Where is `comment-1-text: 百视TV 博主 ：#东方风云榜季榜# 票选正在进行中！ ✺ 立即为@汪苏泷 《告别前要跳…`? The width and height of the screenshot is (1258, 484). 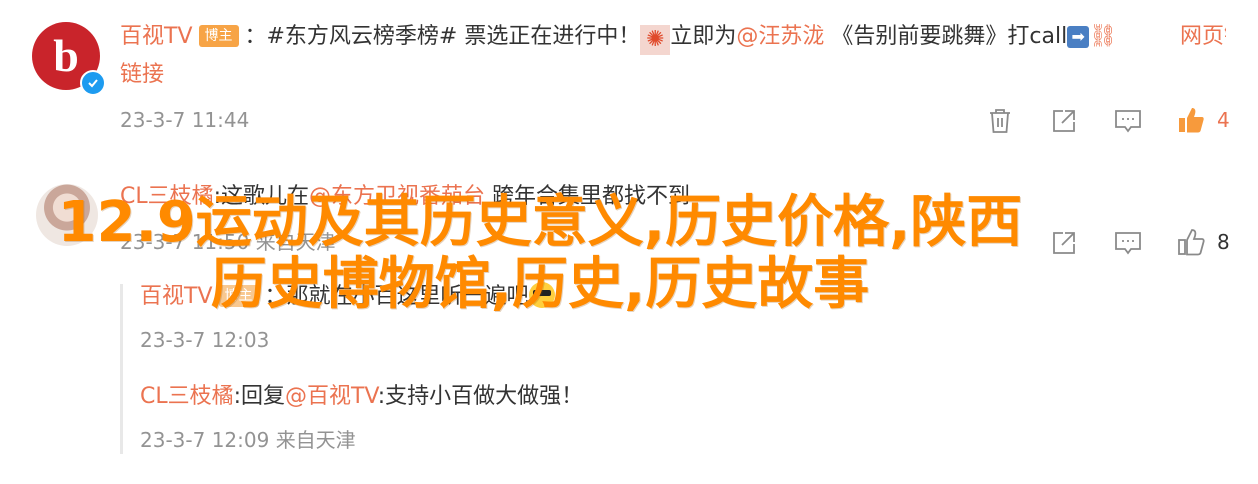
comment-1-text: 百视TV 博主 ：#东方风云榜季榜# 票选正在进行中！ ✺ 立即为@汪苏泷 《告别前要跳… is located at coordinates (618, 38).